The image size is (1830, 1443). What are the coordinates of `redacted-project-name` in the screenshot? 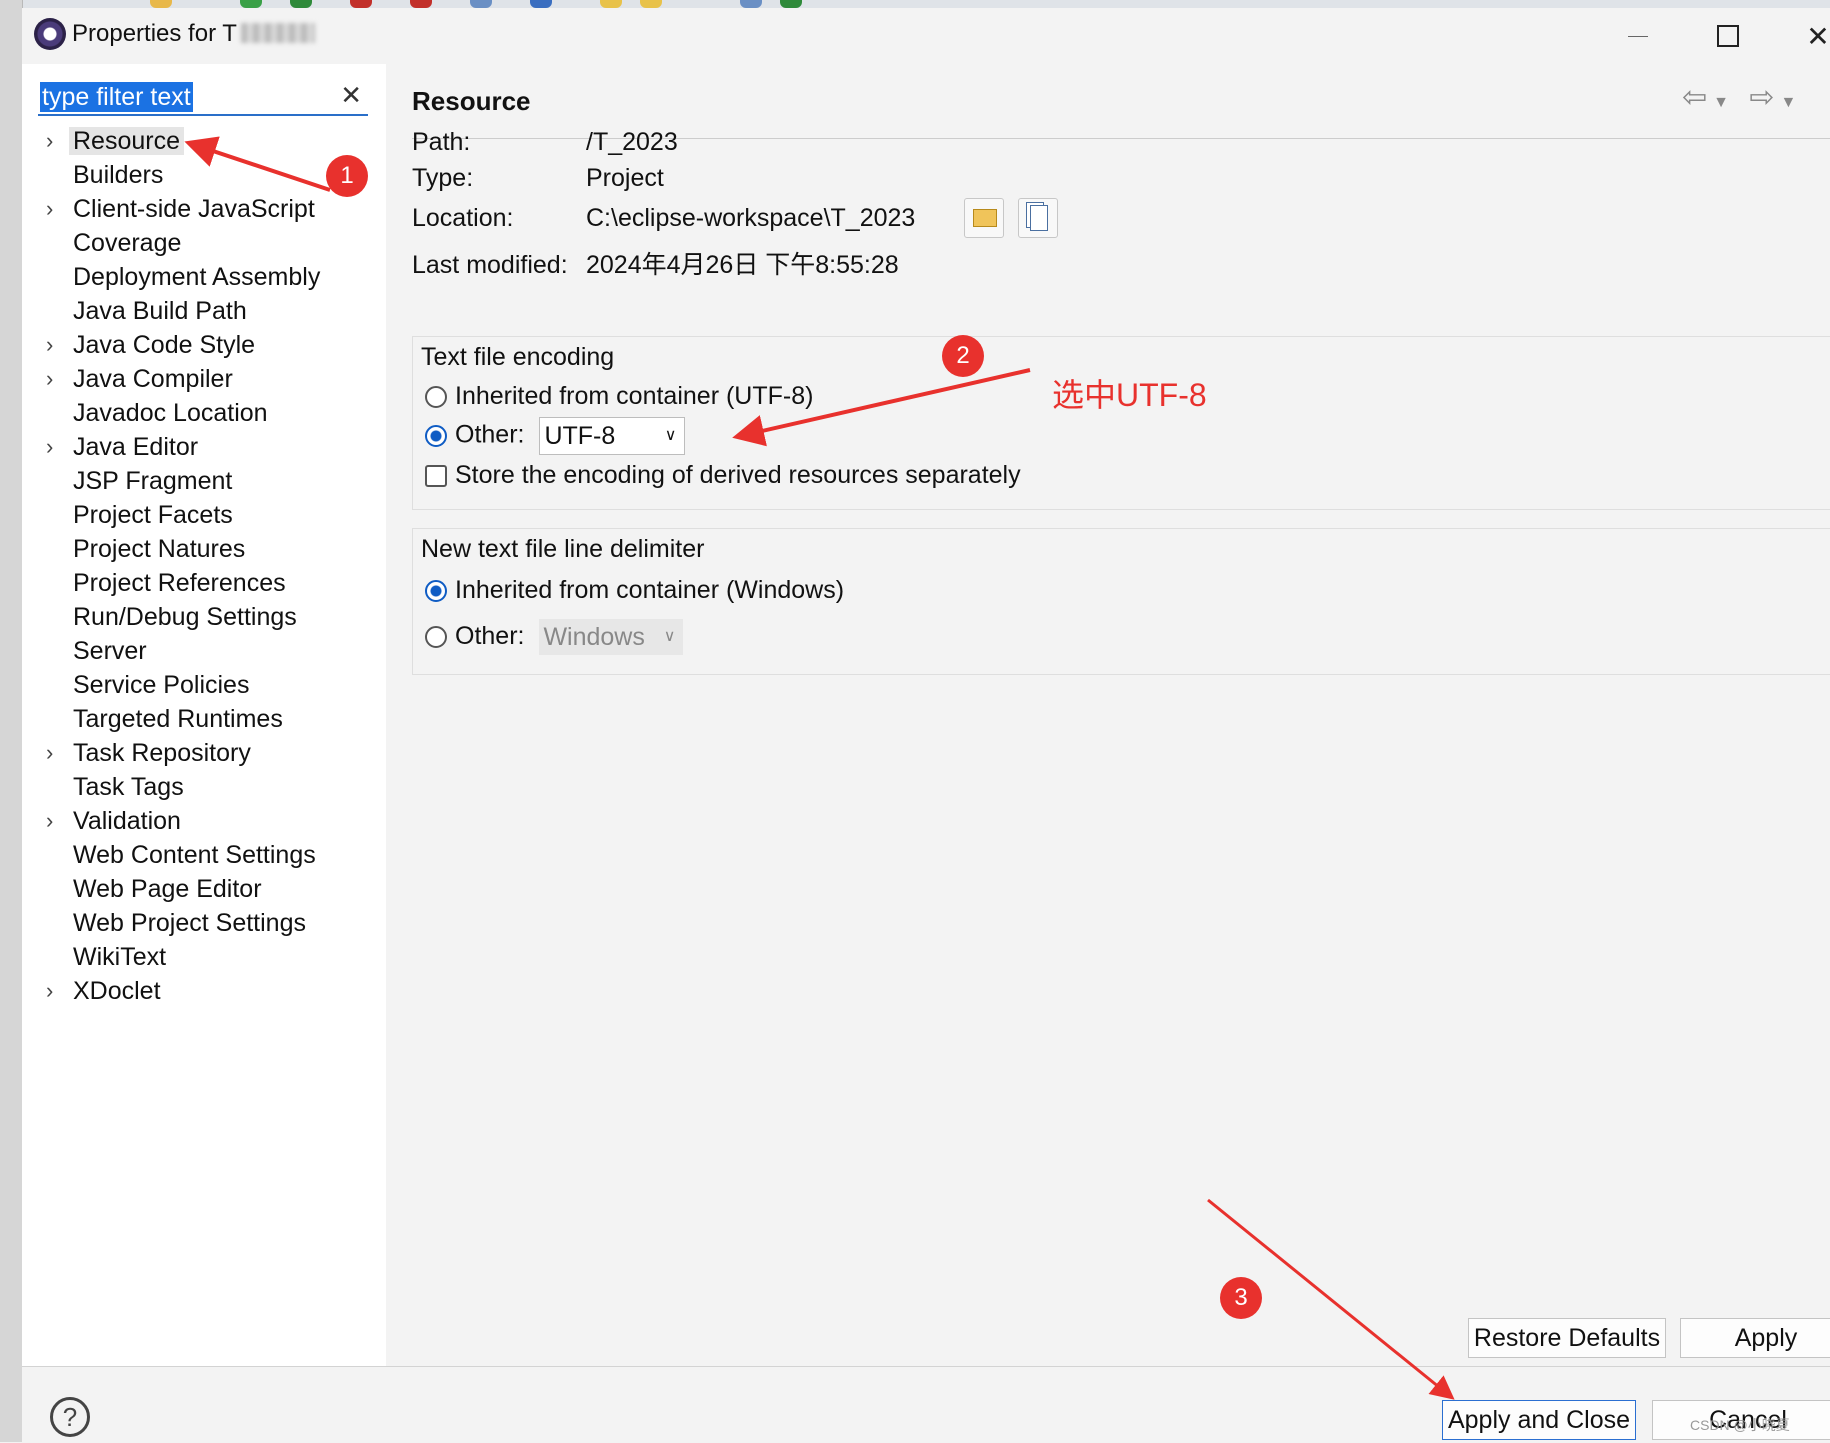 It's located at (277, 33).